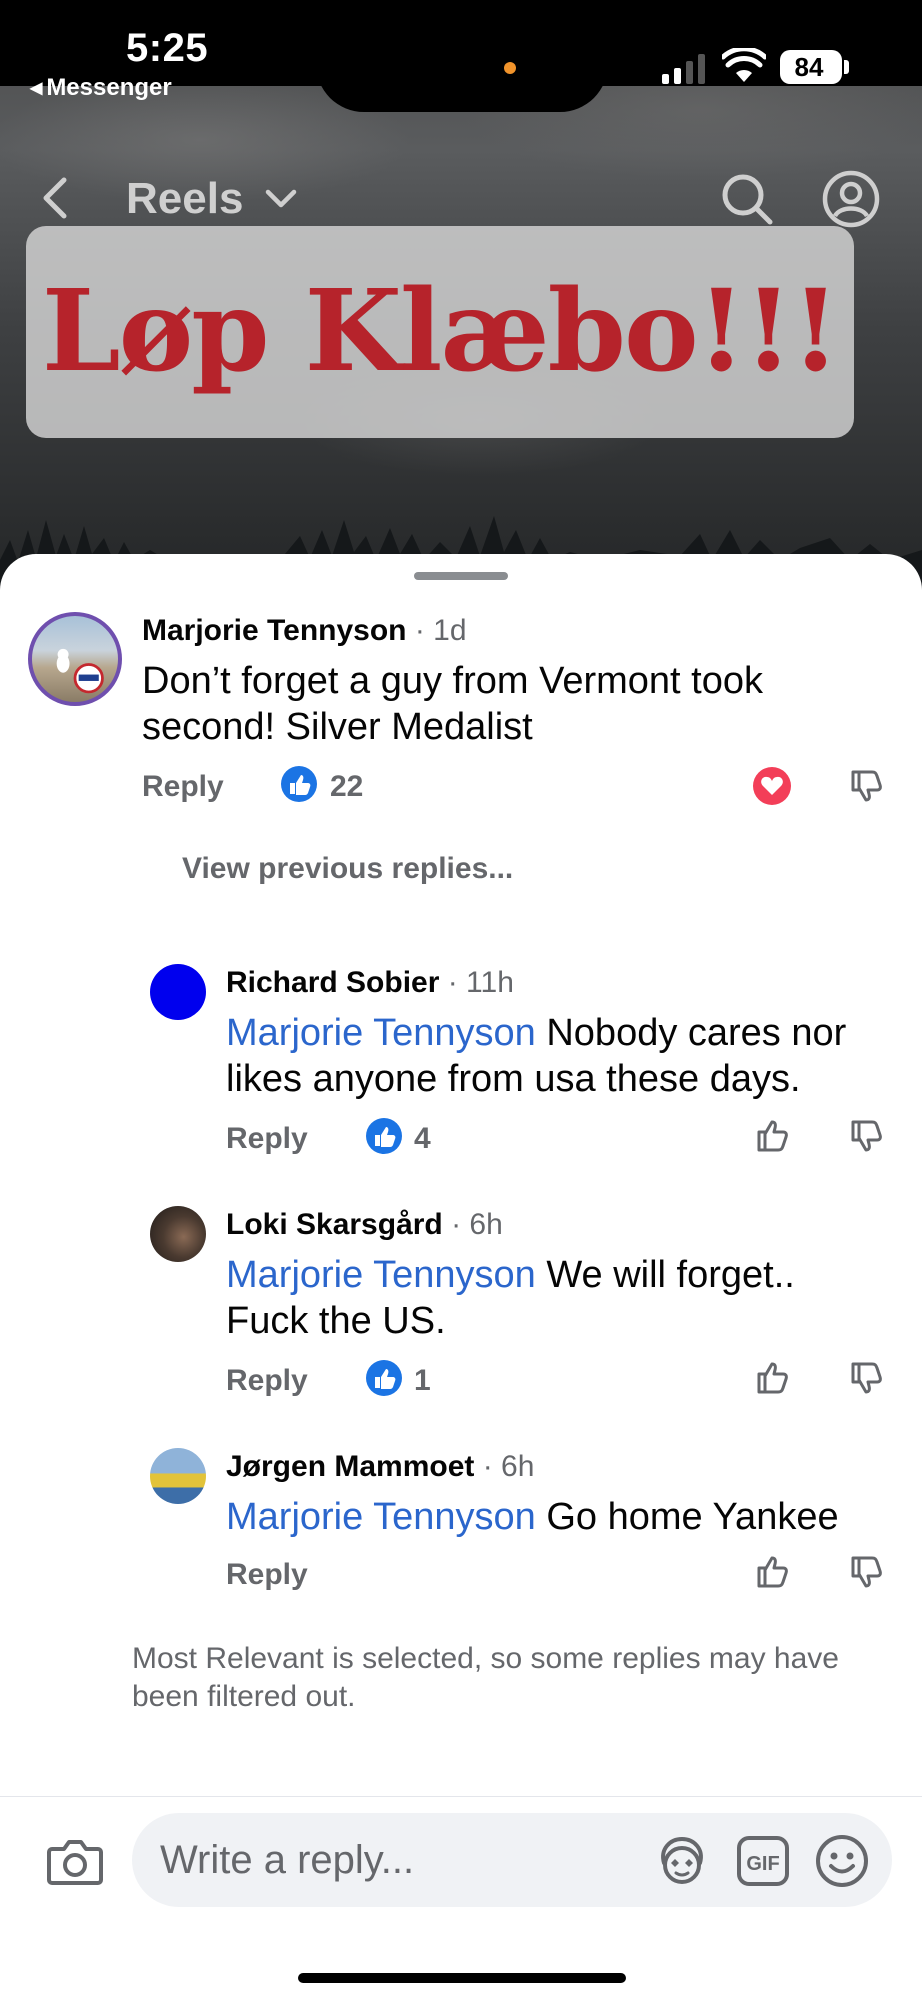 The image size is (922, 2000). I want to click on camera-indicator-dot, so click(510, 68).